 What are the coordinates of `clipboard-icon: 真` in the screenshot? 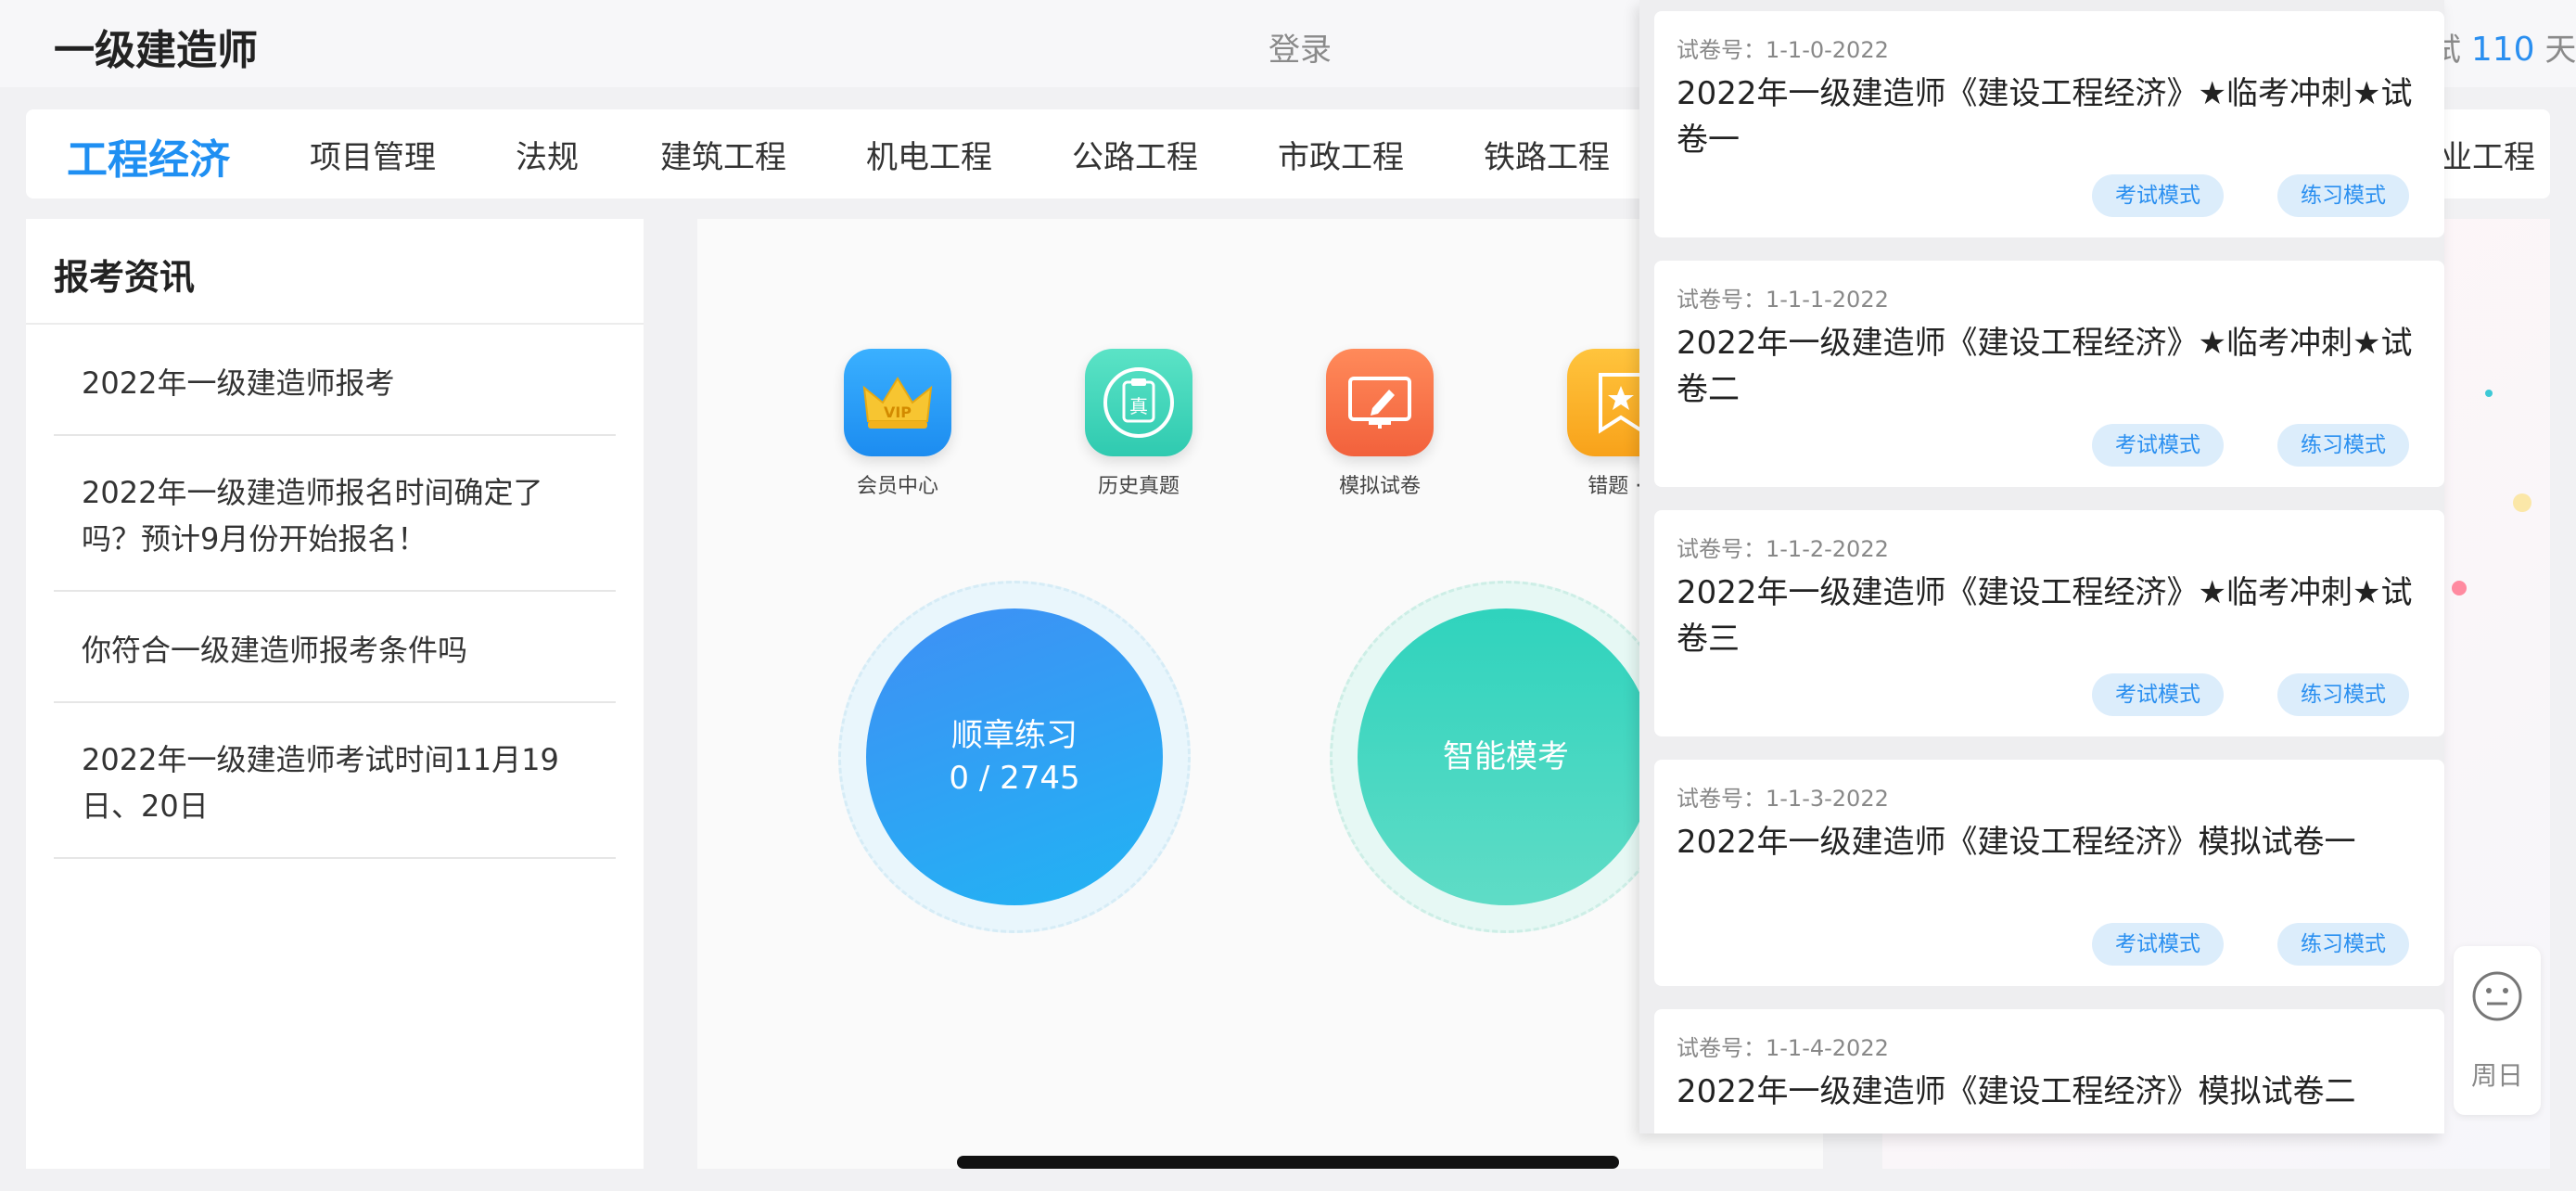 It's located at (1138, 402).